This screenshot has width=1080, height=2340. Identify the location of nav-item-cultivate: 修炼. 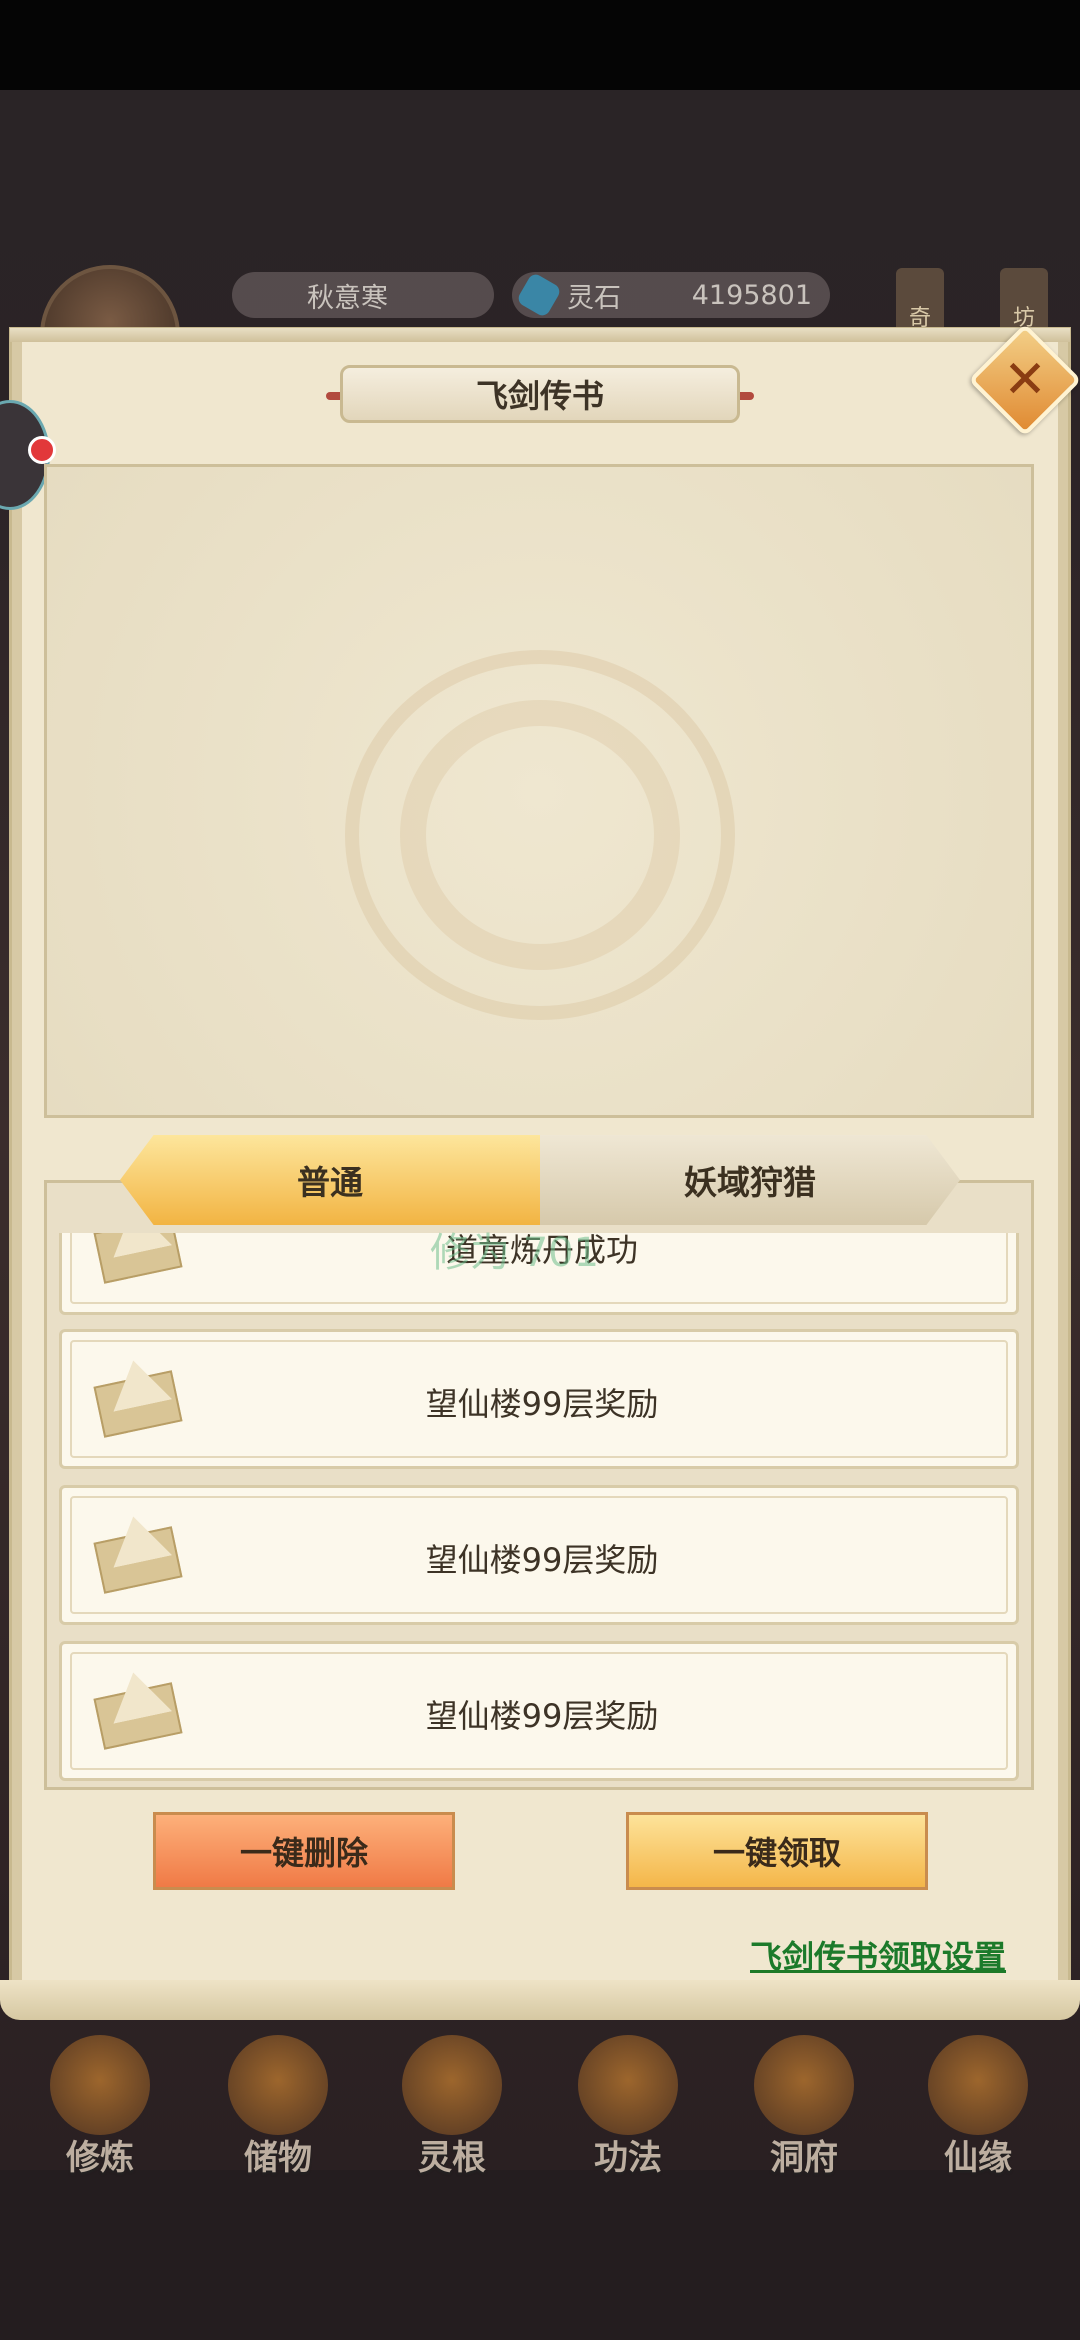
(100, 2106).